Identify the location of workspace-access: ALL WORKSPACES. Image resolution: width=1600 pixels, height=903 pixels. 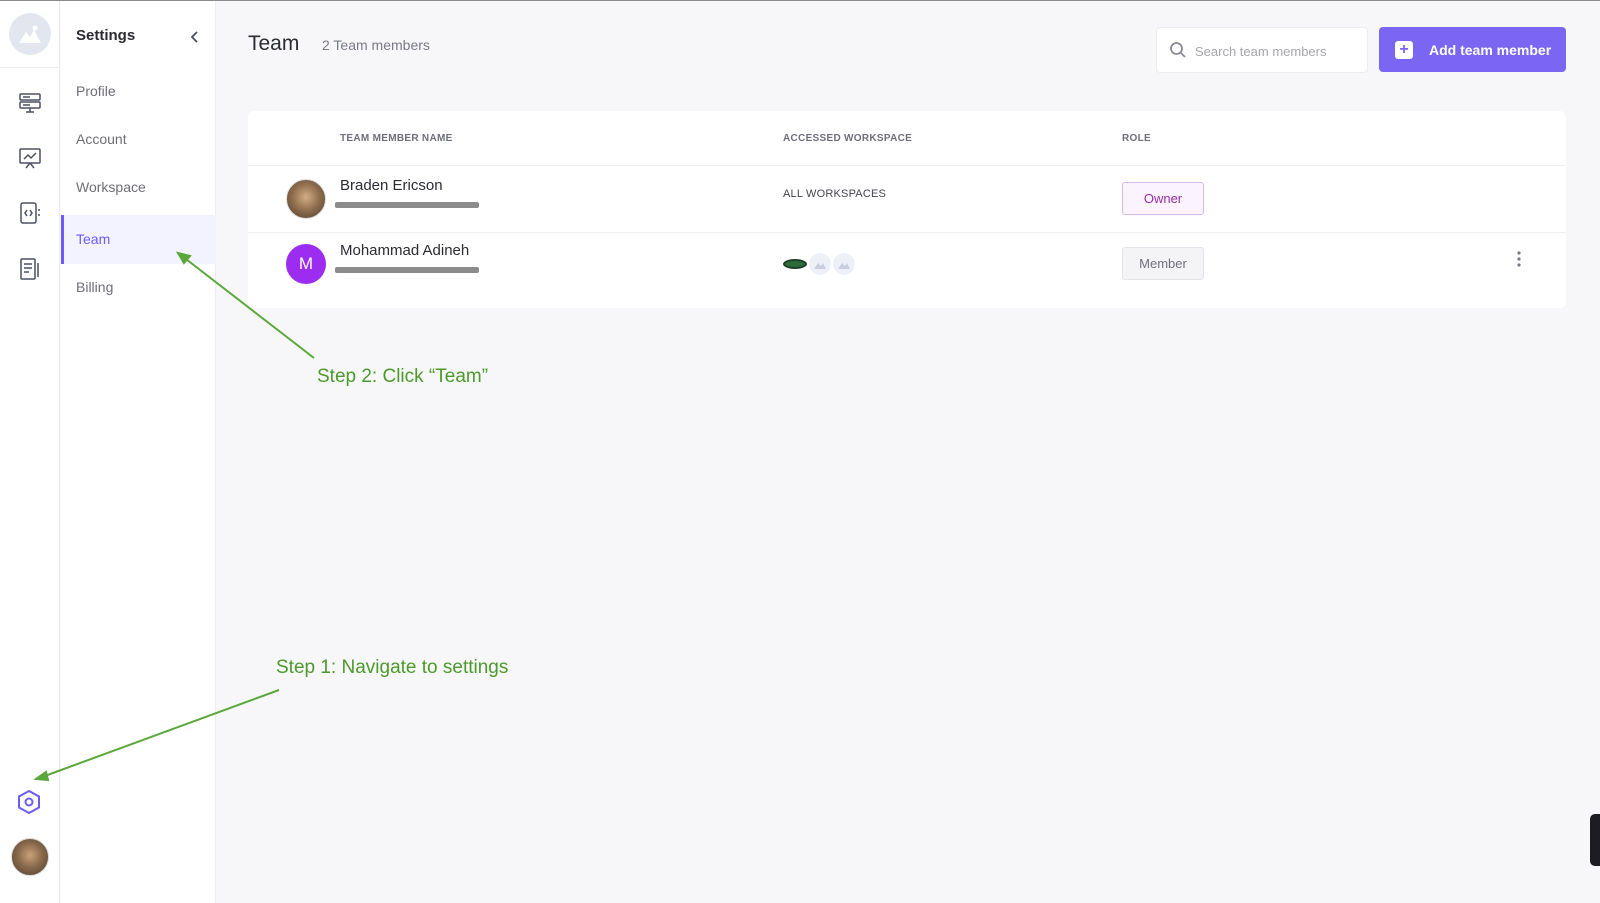
(835, 194).